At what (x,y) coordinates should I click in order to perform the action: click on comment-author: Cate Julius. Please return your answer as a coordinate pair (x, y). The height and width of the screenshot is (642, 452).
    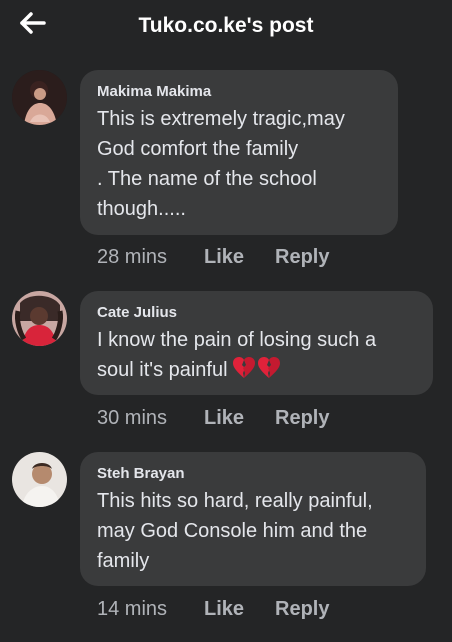
    Looking at the image, I should click on (257, 313).